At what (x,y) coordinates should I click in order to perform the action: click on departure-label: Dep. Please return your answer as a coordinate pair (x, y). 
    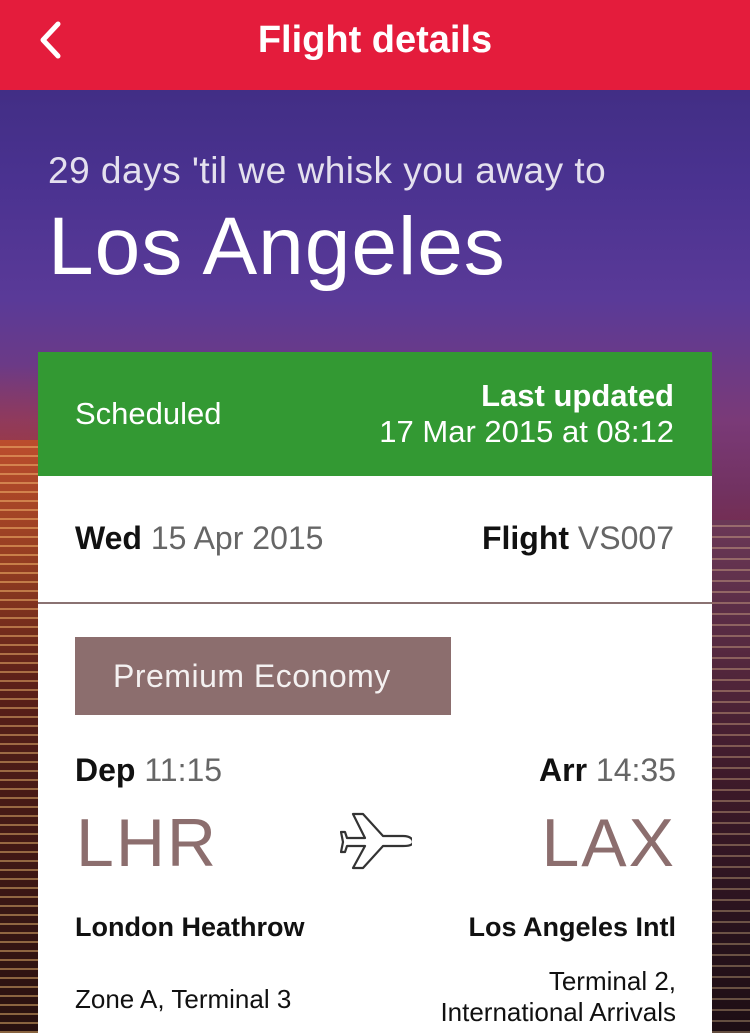
    Looking at the image, I should click on (105, 770).